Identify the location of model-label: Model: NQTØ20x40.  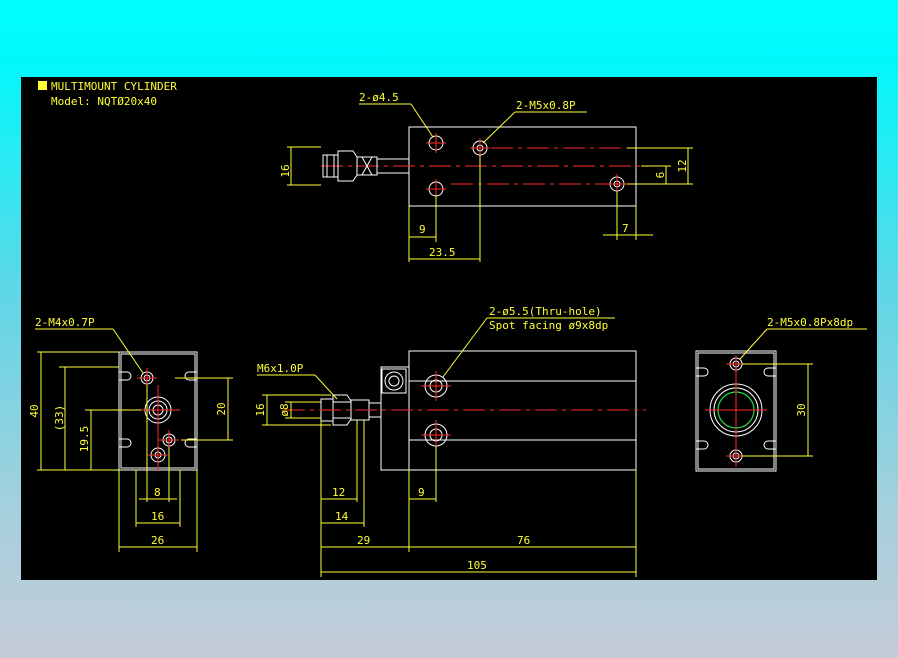
(104, 101).